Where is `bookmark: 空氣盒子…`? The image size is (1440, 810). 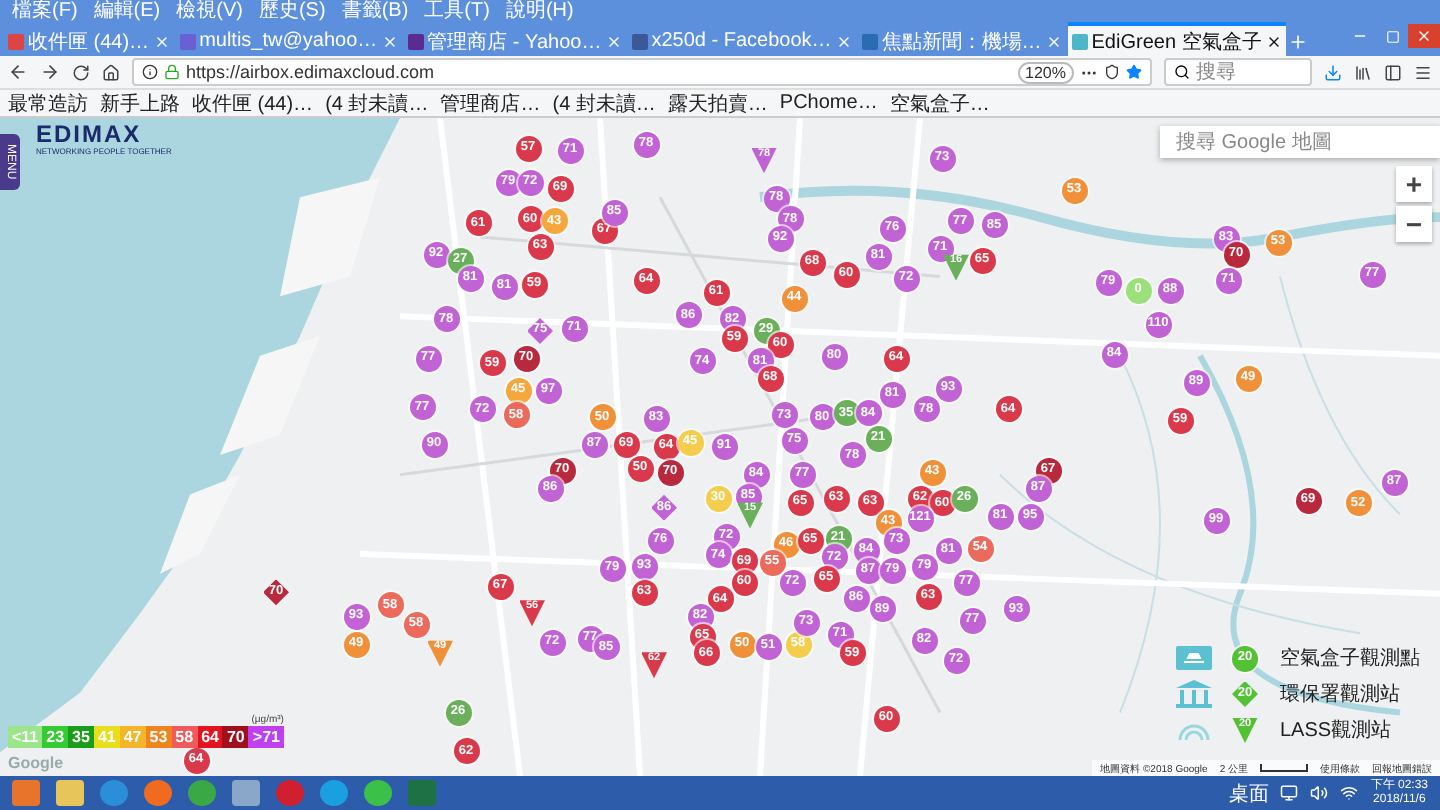 bookmark: 空氣盒子… is located at coordinates (939, 103).